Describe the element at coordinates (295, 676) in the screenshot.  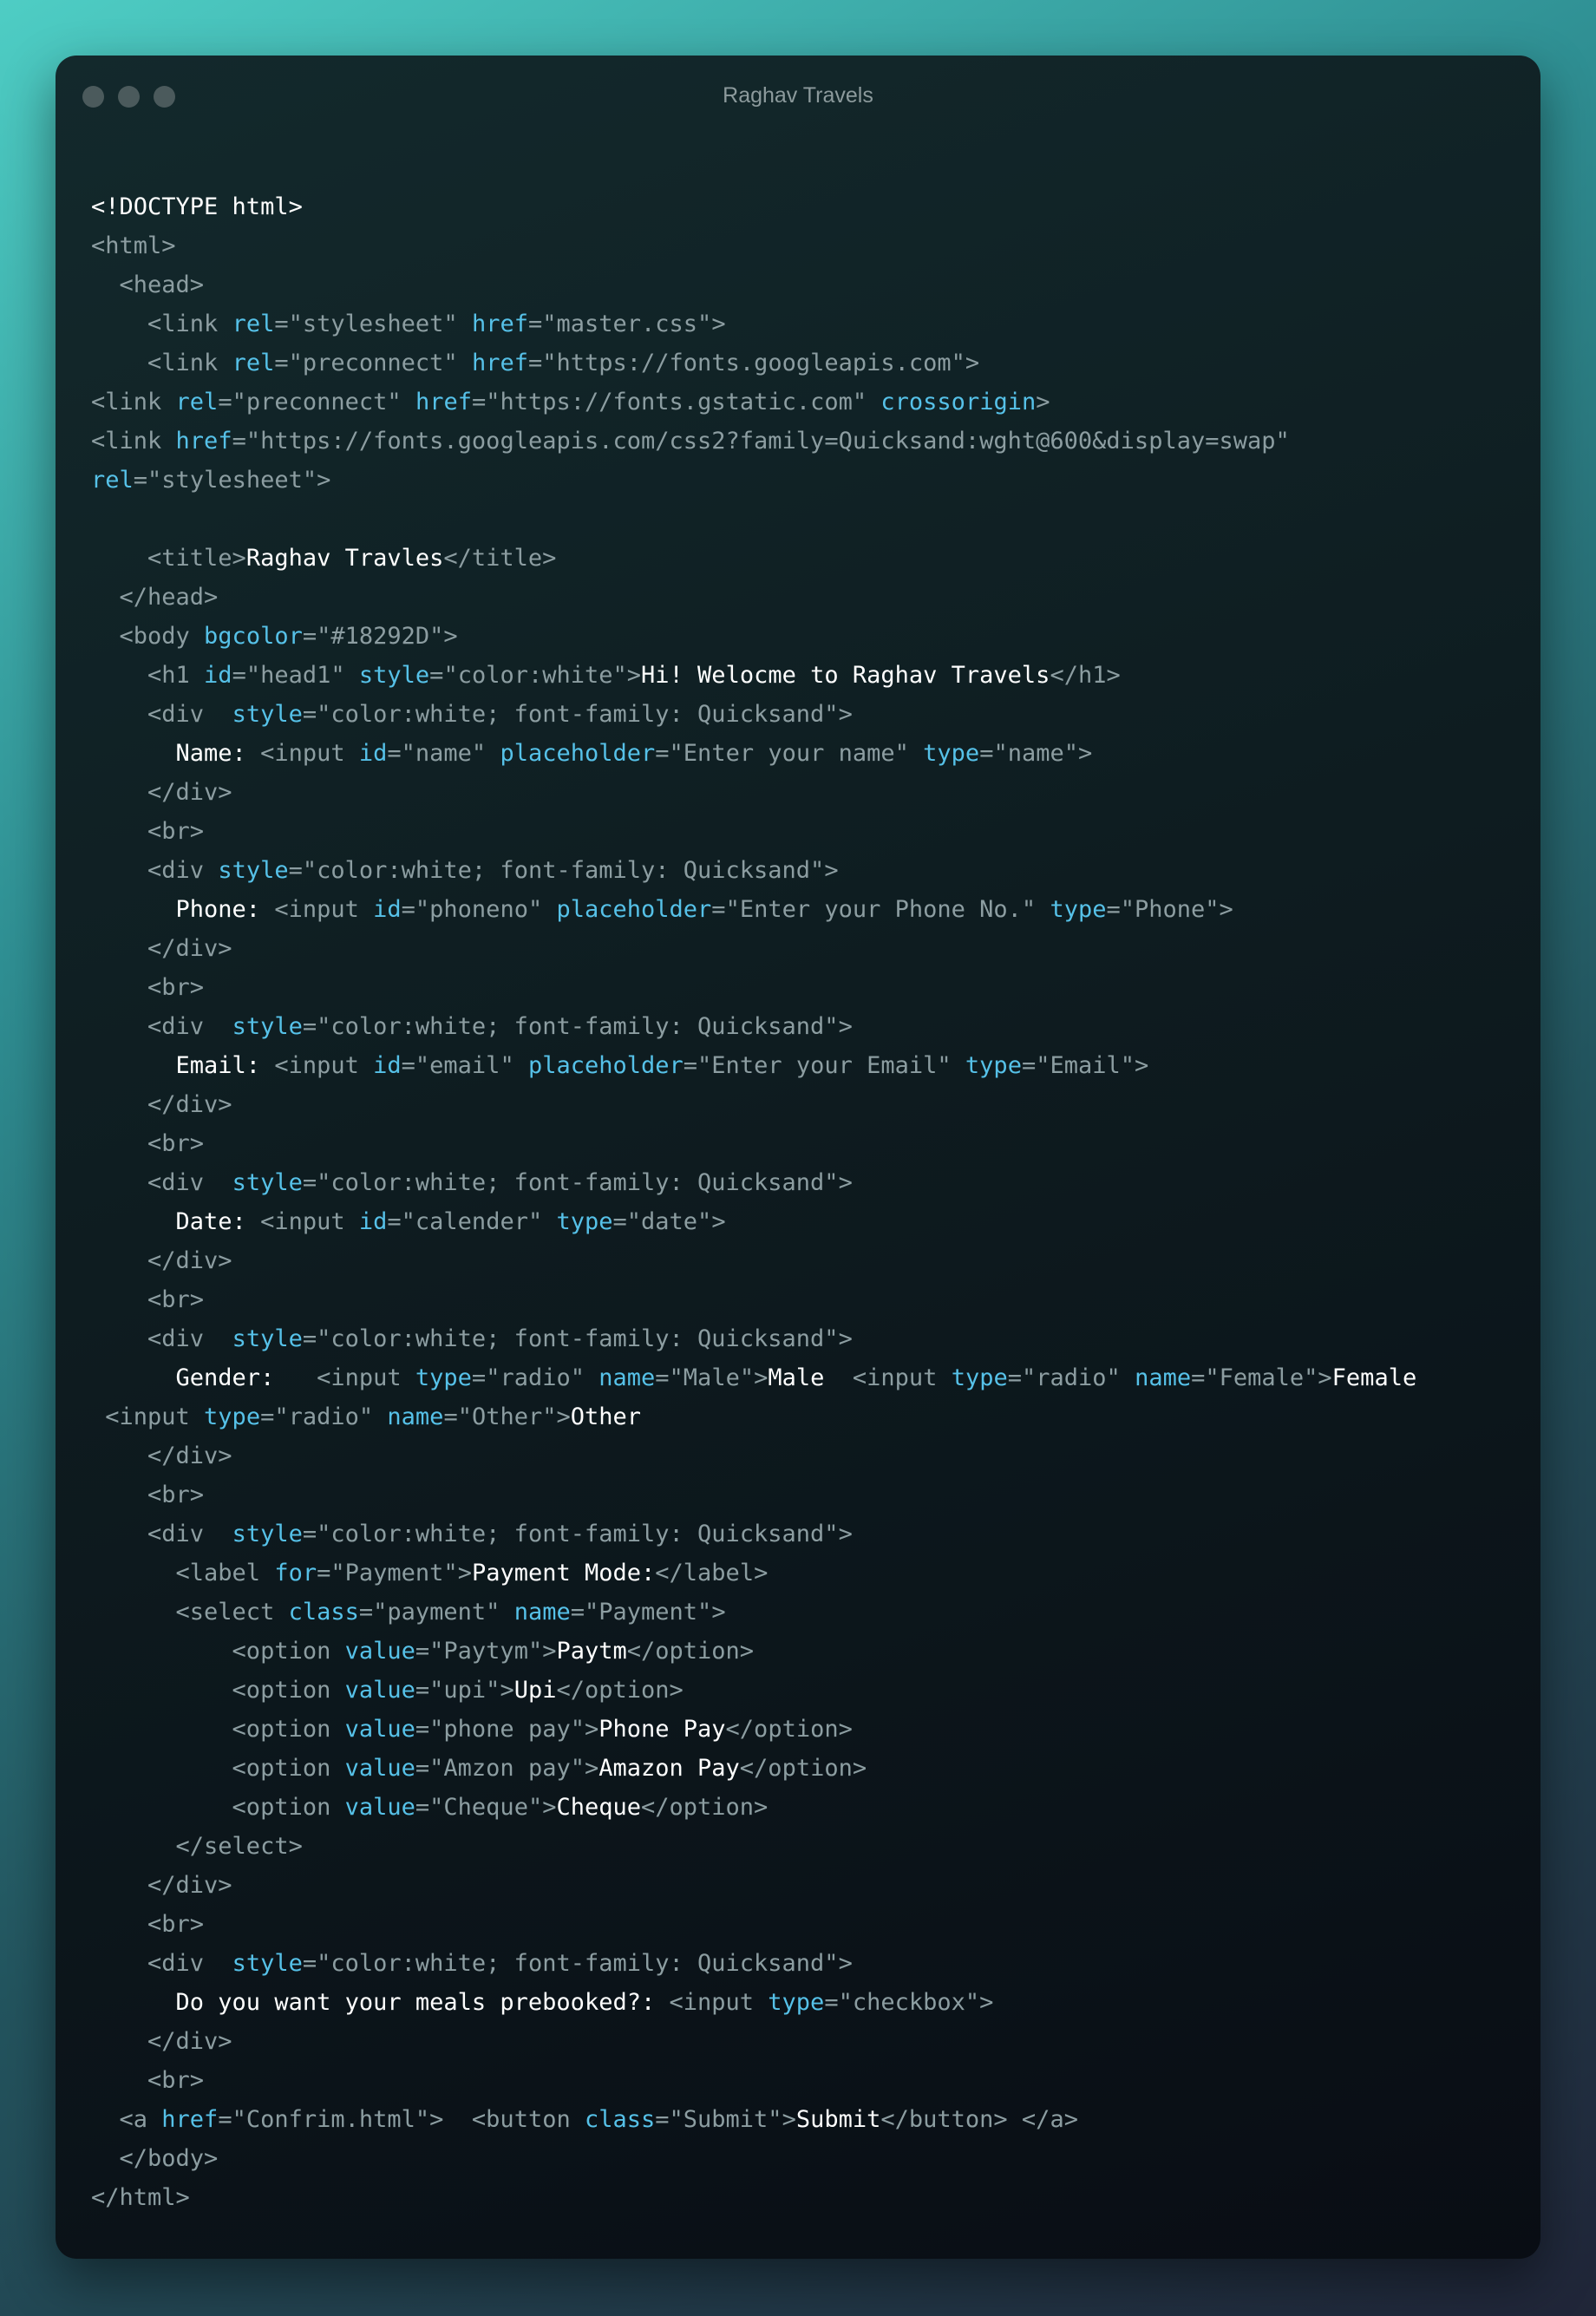
I see `code-token: "head1"` at that location.